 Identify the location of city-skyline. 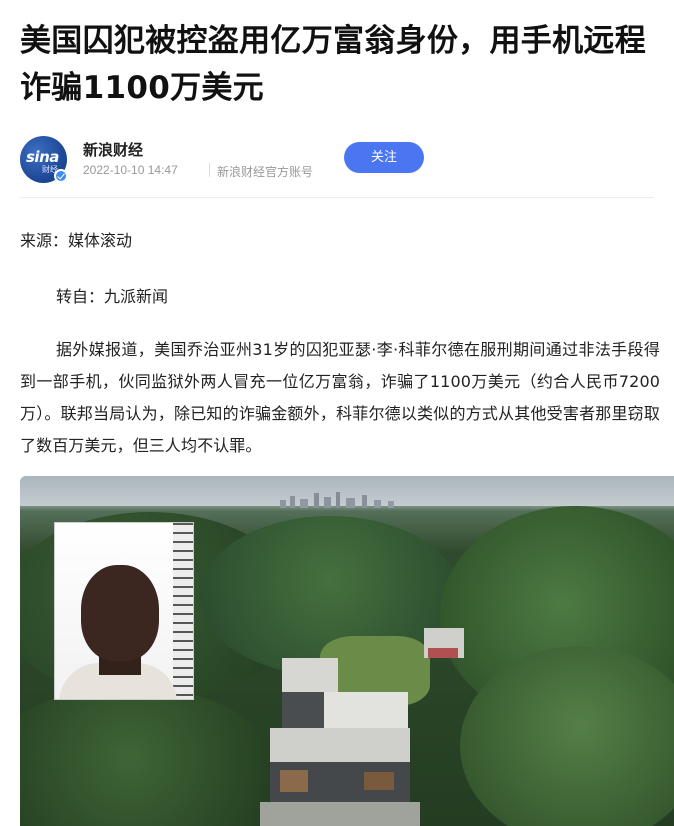
(337, 500).